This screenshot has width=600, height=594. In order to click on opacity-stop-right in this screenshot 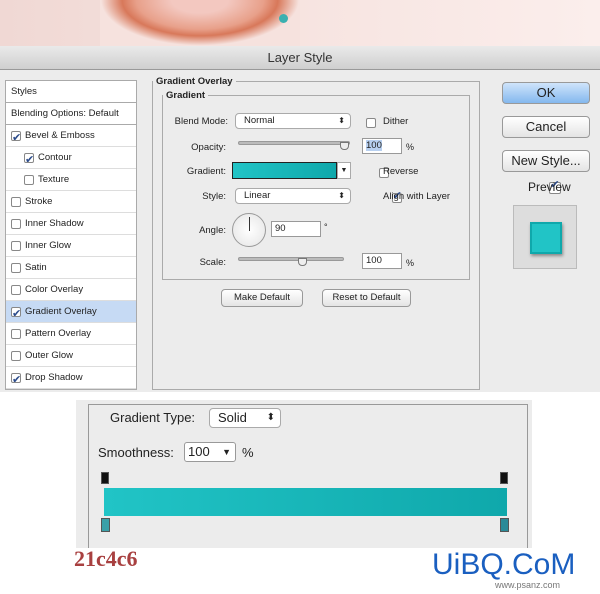, I will do `click(504, 478)`.